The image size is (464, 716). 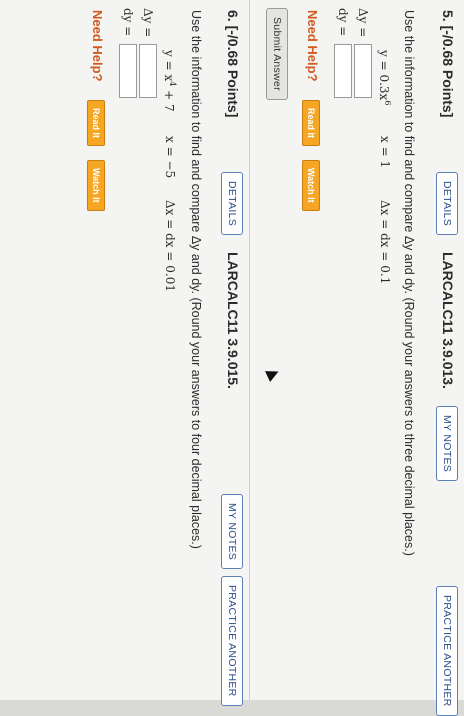 What do you see at coordinates (448, 64) in the screenshot?
I see `question-number: 5. [-/0.68 Points]` at bounding box center [448, 64].